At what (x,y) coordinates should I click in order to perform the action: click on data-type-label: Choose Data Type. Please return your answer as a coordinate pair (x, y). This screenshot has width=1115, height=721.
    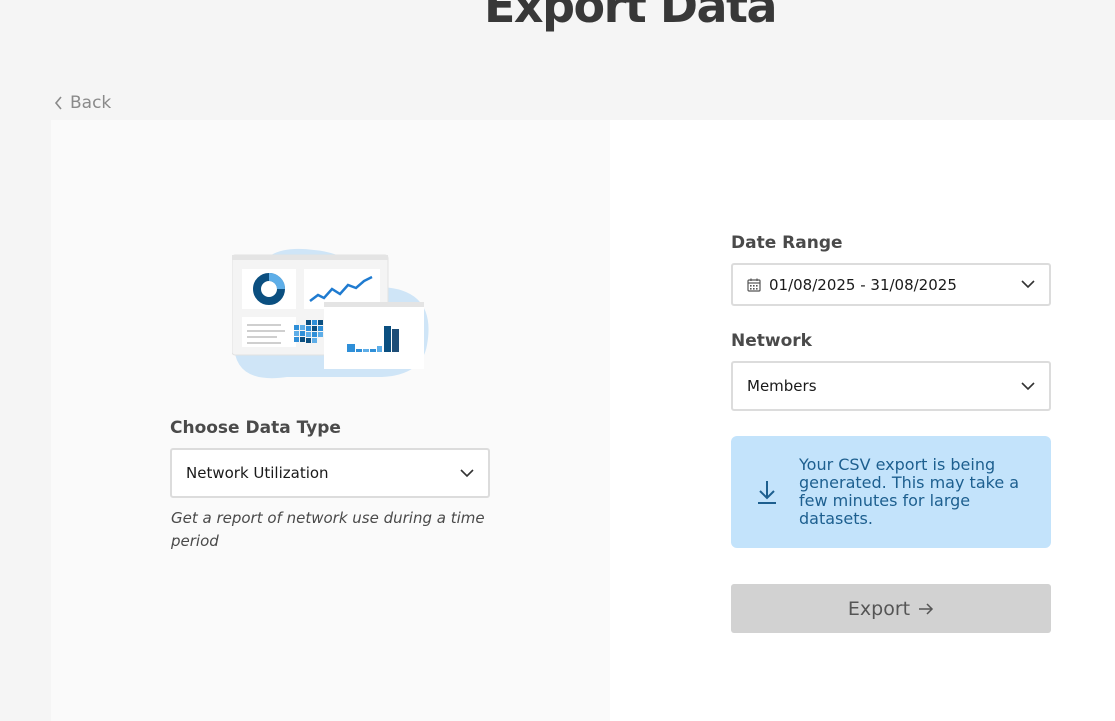
    Looking at the image, I should click on (255, 428).